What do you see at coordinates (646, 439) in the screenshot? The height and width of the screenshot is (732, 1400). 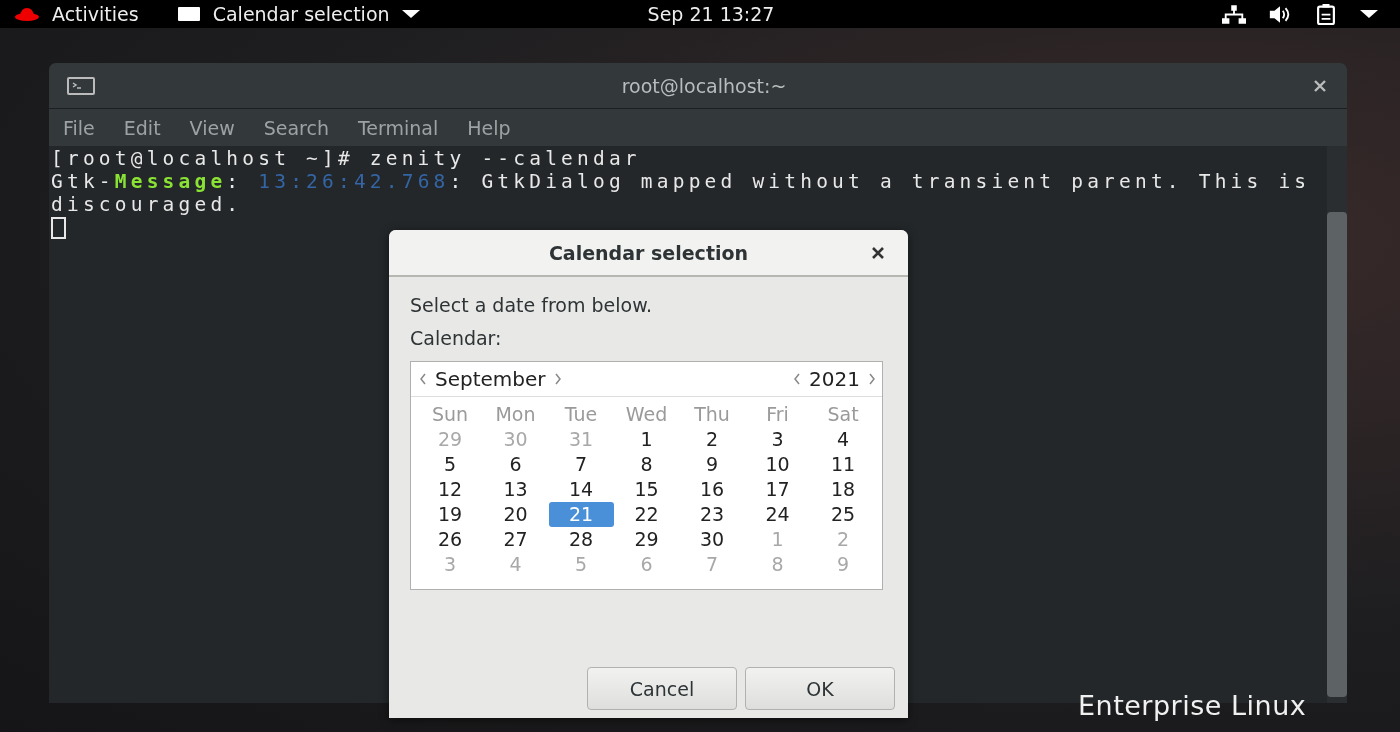 I see `calendar-day: 1` at bounding box center [646, 439].